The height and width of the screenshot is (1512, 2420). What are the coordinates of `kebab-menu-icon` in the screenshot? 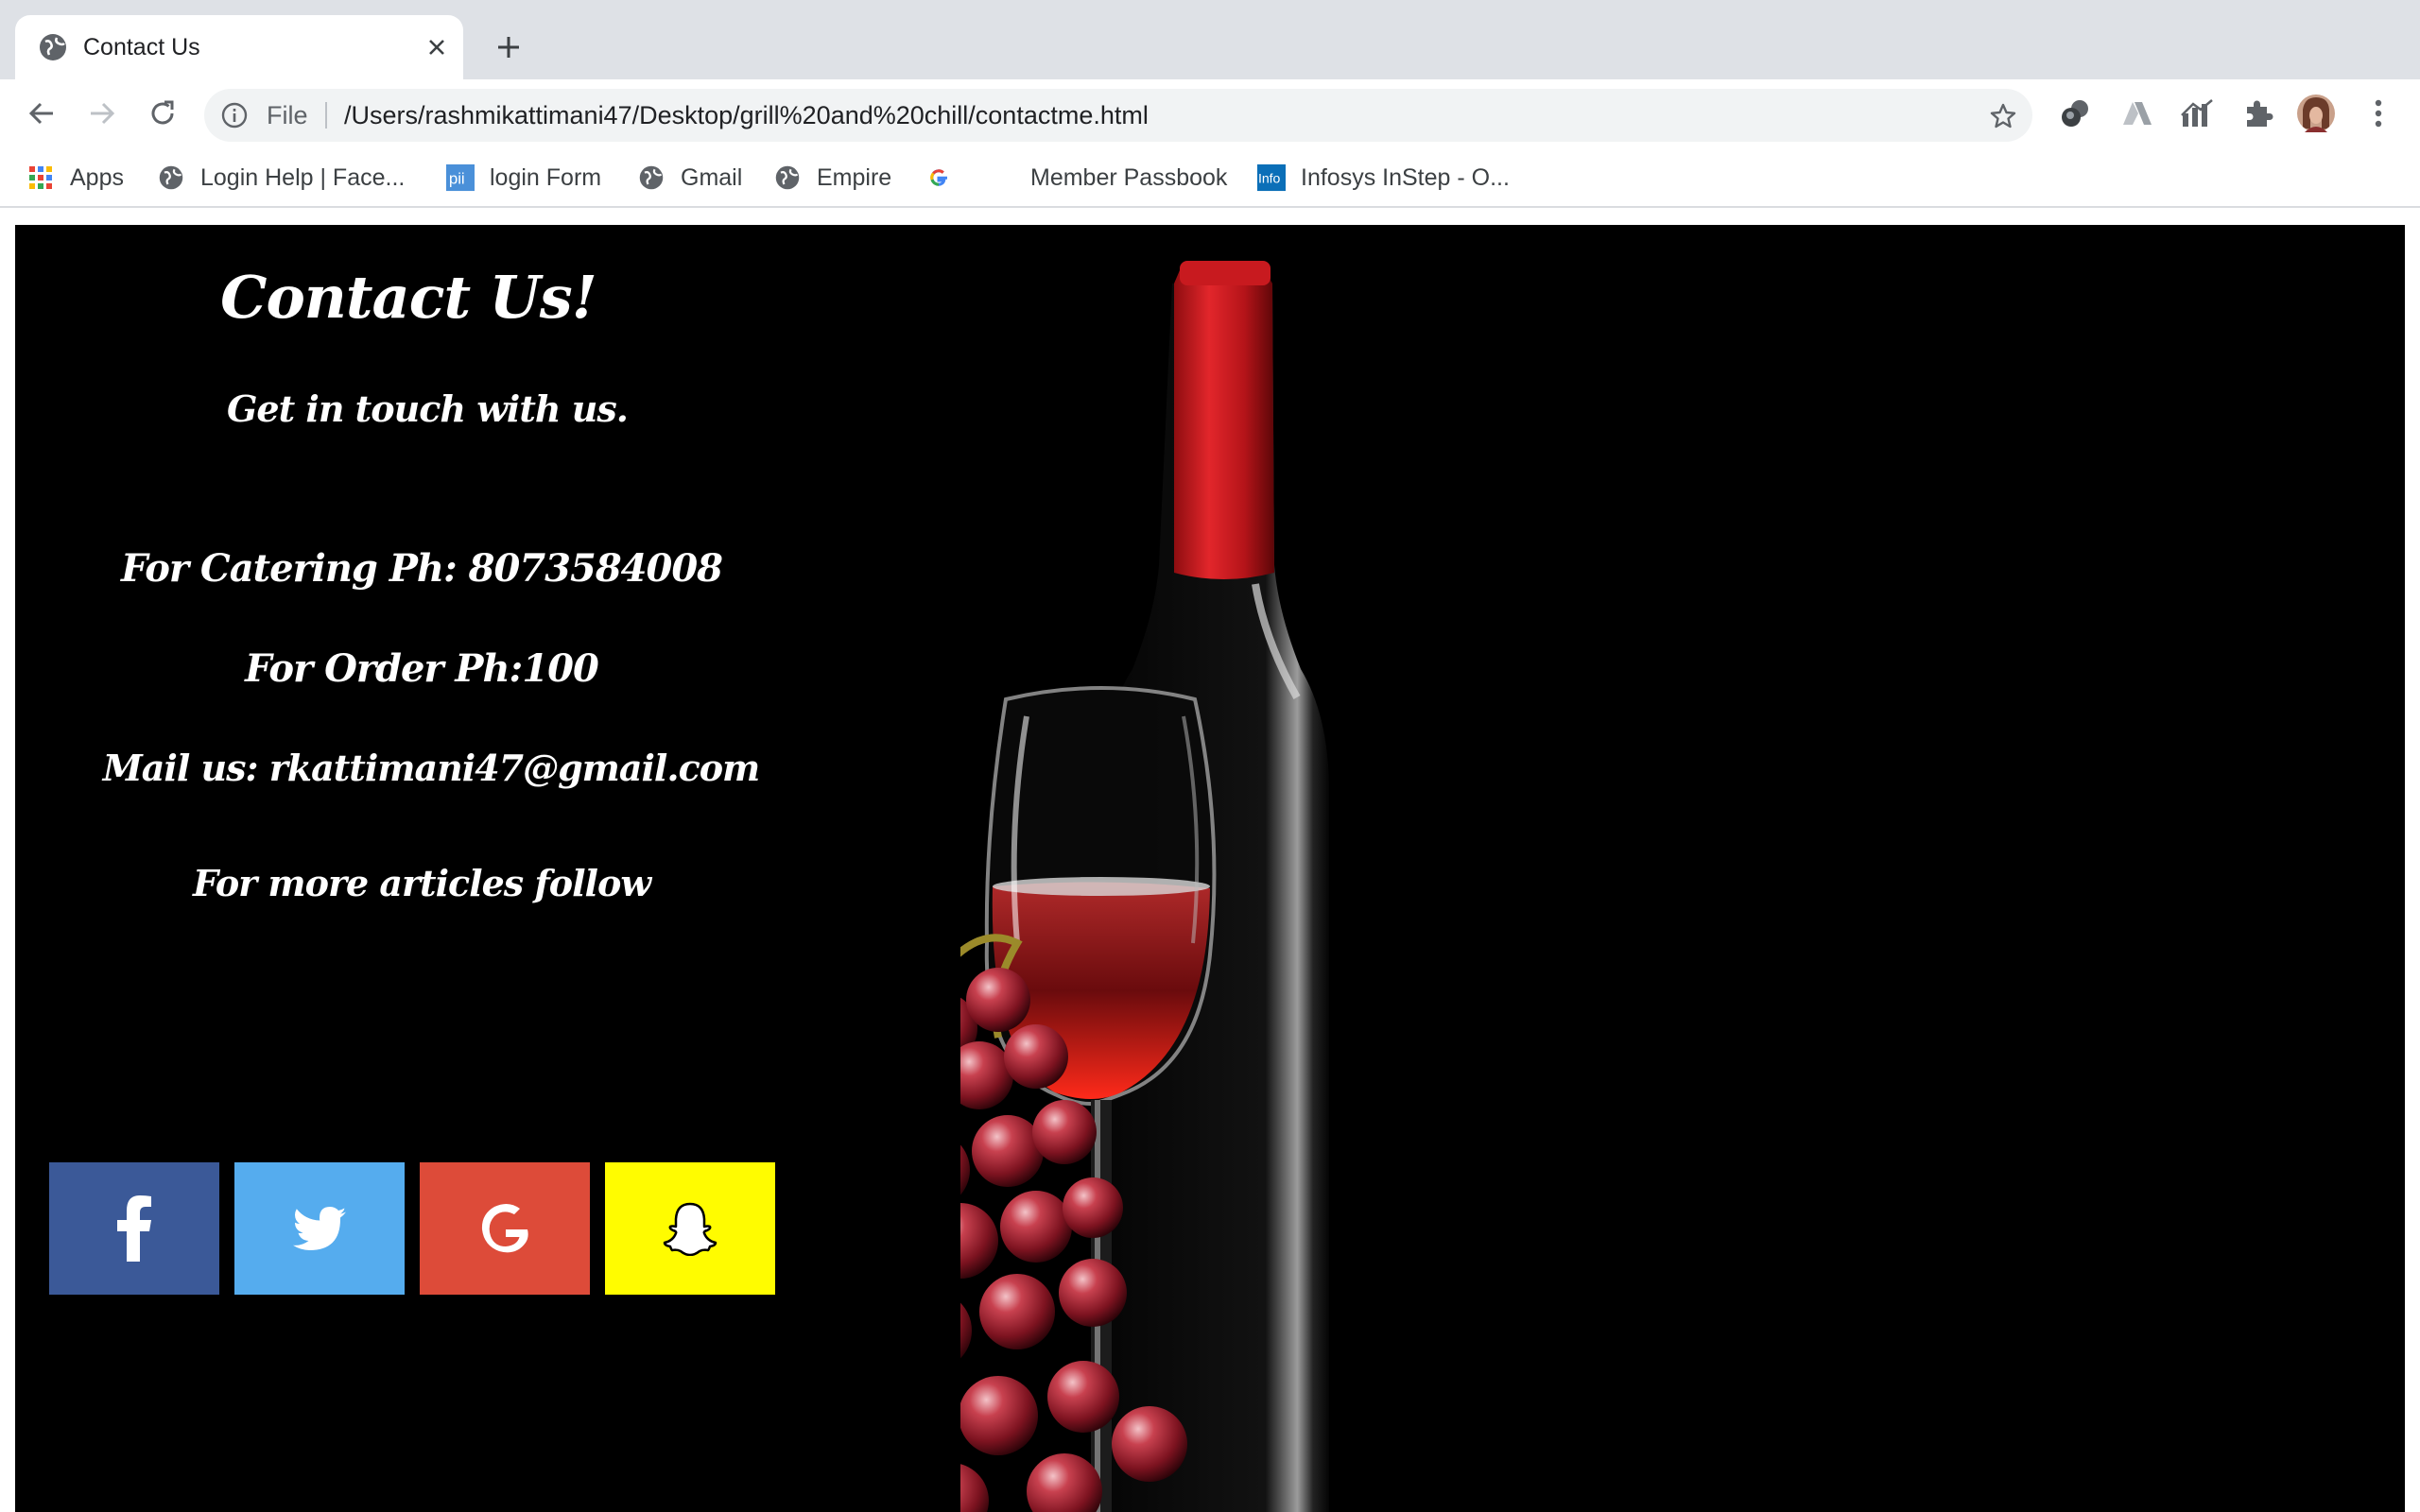 It's located at (2378, 113).